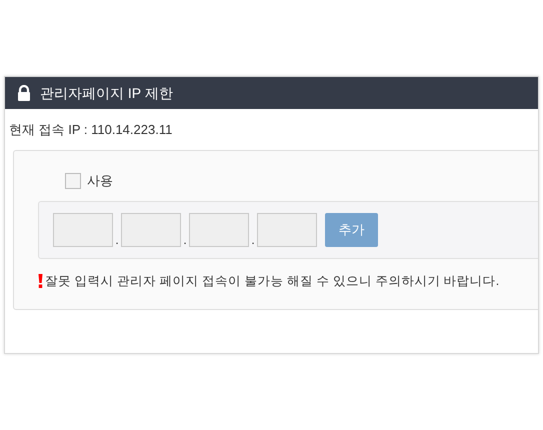 This screenshot has width=543, height=430. What do you see at coordinates (100, 181) in the screenshot?
I see `checkbox-label: 사용` at bounding box center [100, 181].